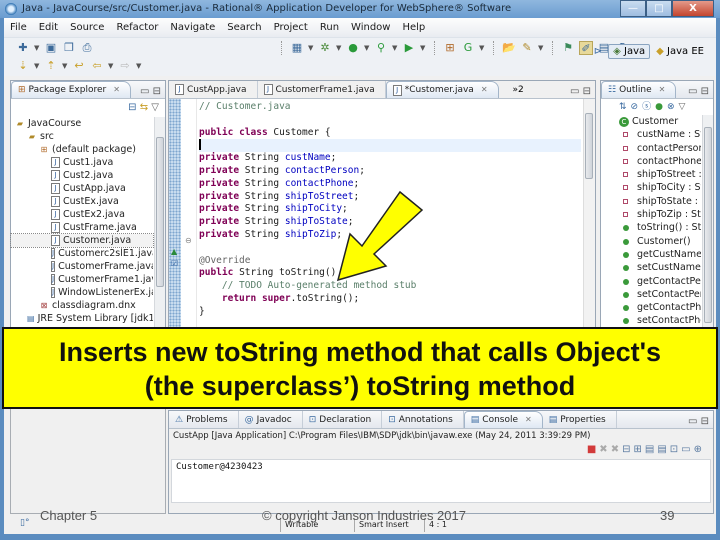 The image size is (720, 540). I want to click on outline-scrollbar, so click(707, 229).